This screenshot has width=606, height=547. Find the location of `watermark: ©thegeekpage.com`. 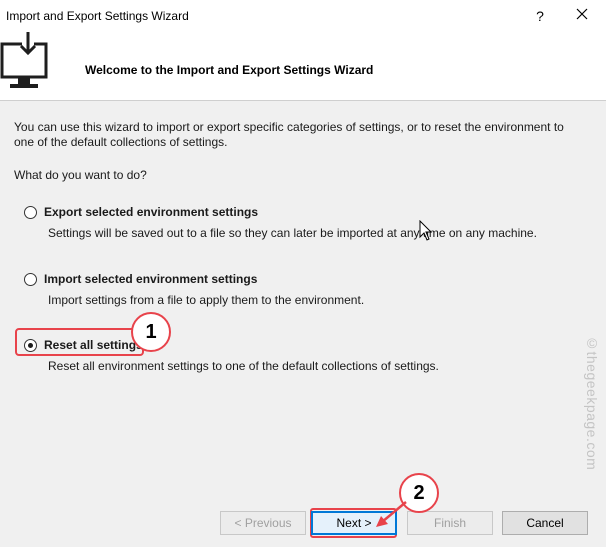

watermark: ©thegeekpage.com is located at coordinates (592, 403).